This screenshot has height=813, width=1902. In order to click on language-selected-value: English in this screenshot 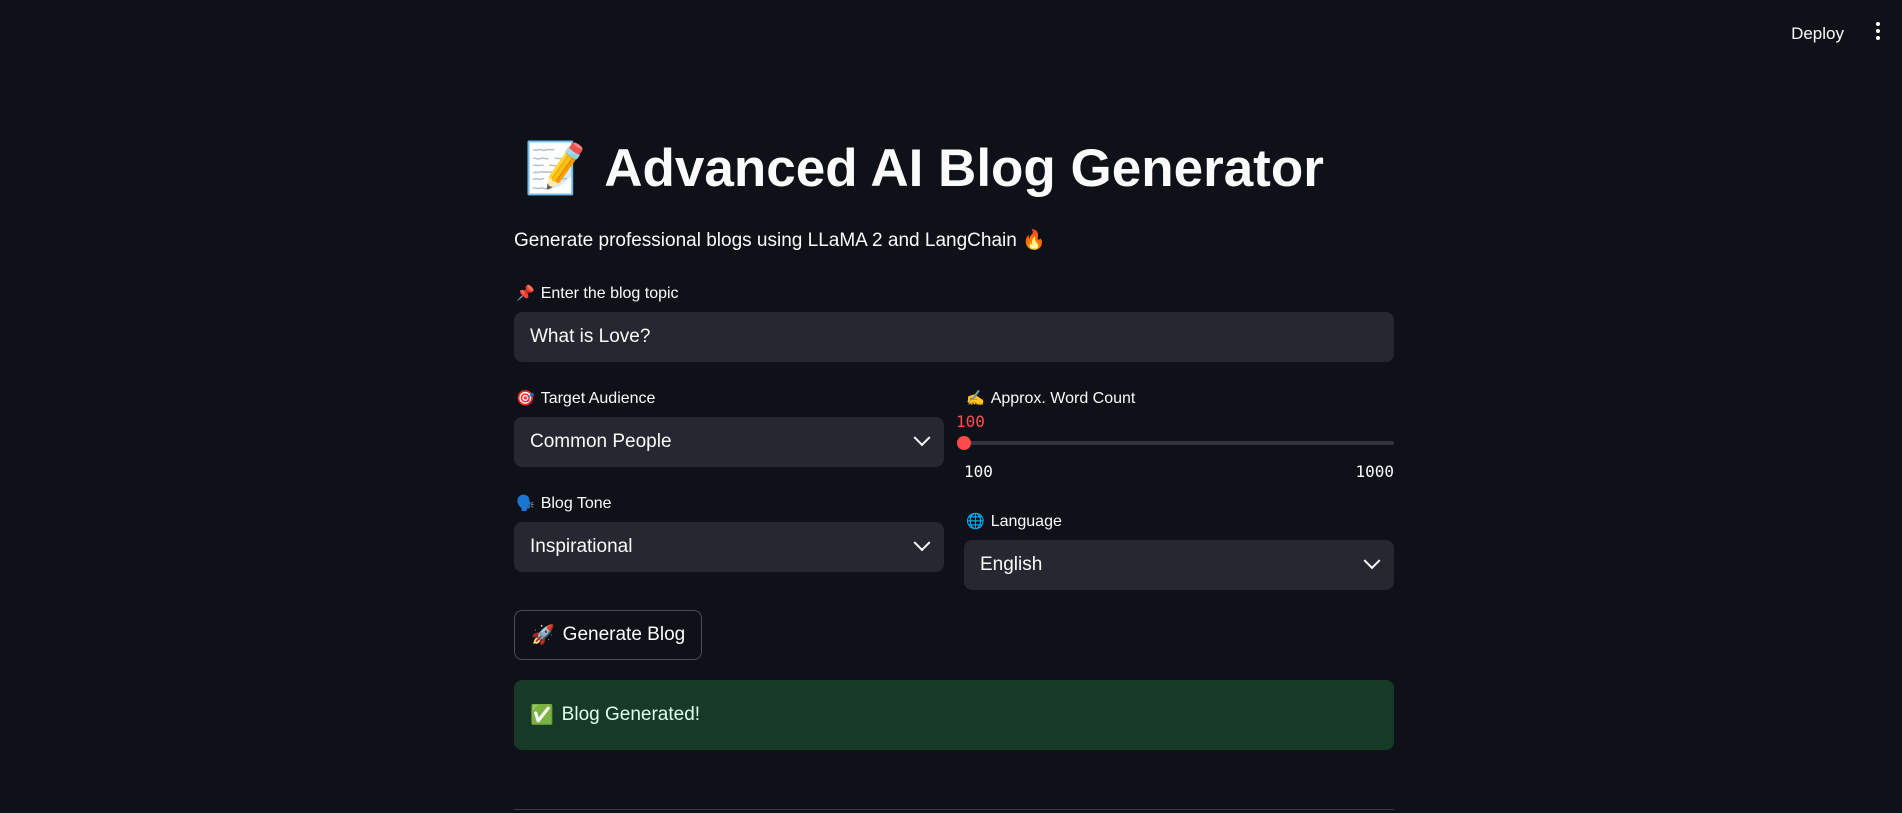, I will do `click(1011, 564)`.